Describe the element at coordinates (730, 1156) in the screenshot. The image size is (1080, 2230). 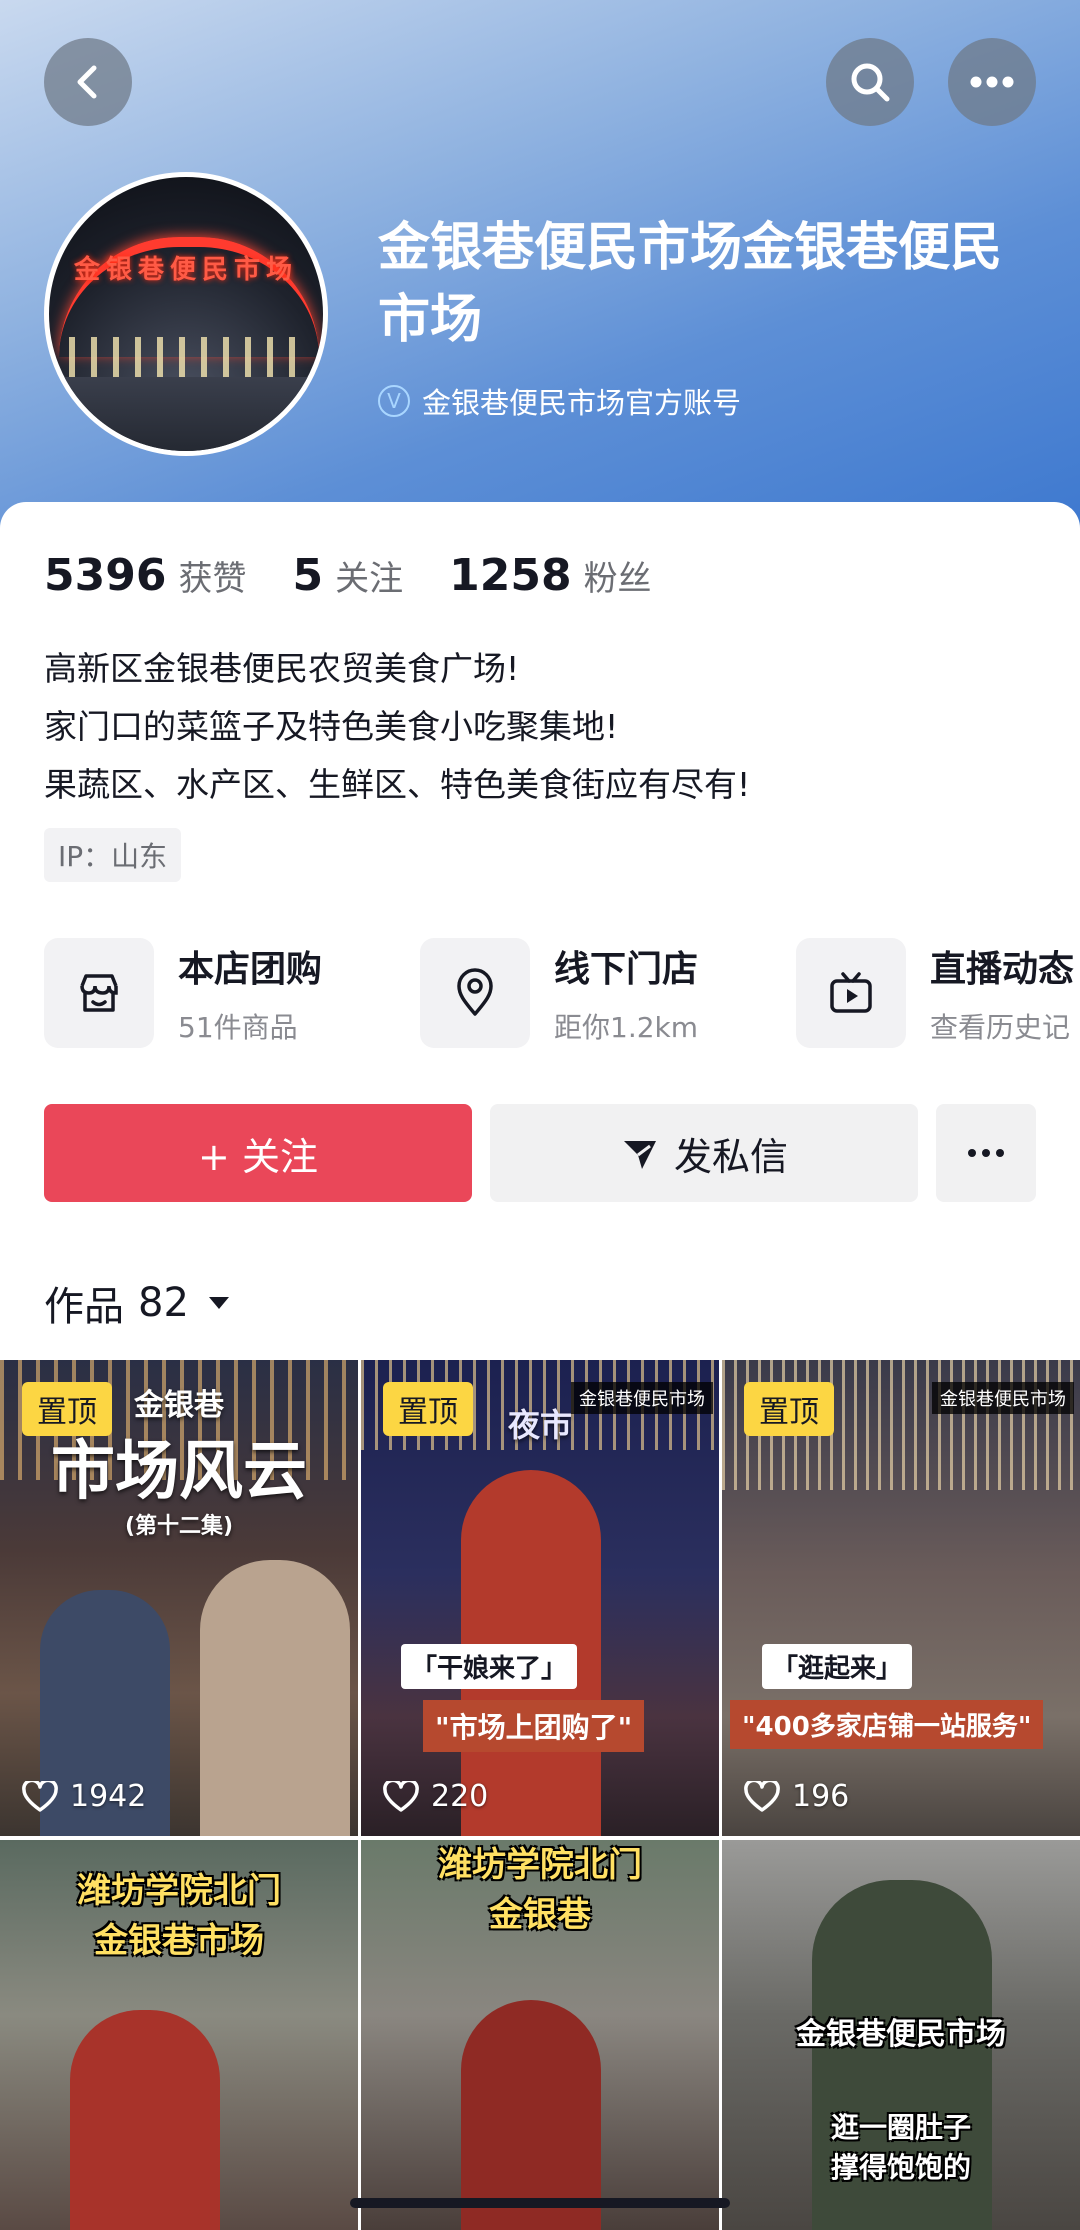
I see `message-label: 发私信` at that location.